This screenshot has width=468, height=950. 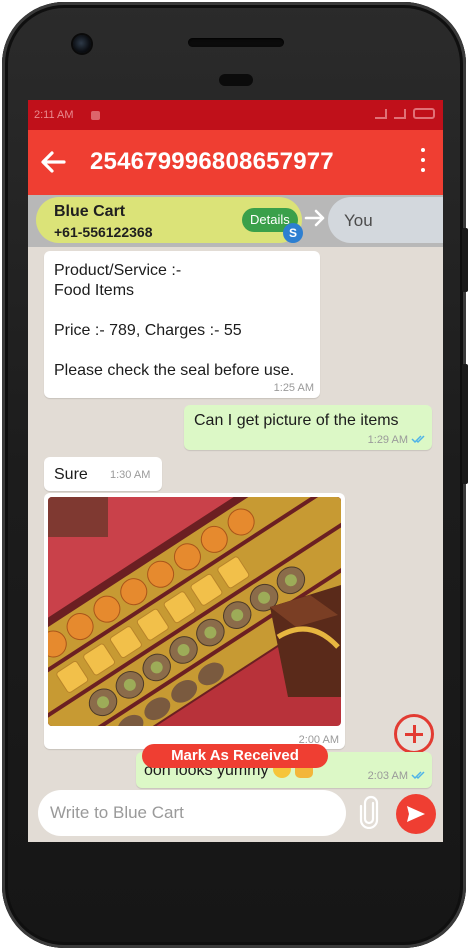 What do you see at coordinates (293, 388) in the screenshot?
I see `message-time: 1:25 AM` at bounding box center [293, 388].